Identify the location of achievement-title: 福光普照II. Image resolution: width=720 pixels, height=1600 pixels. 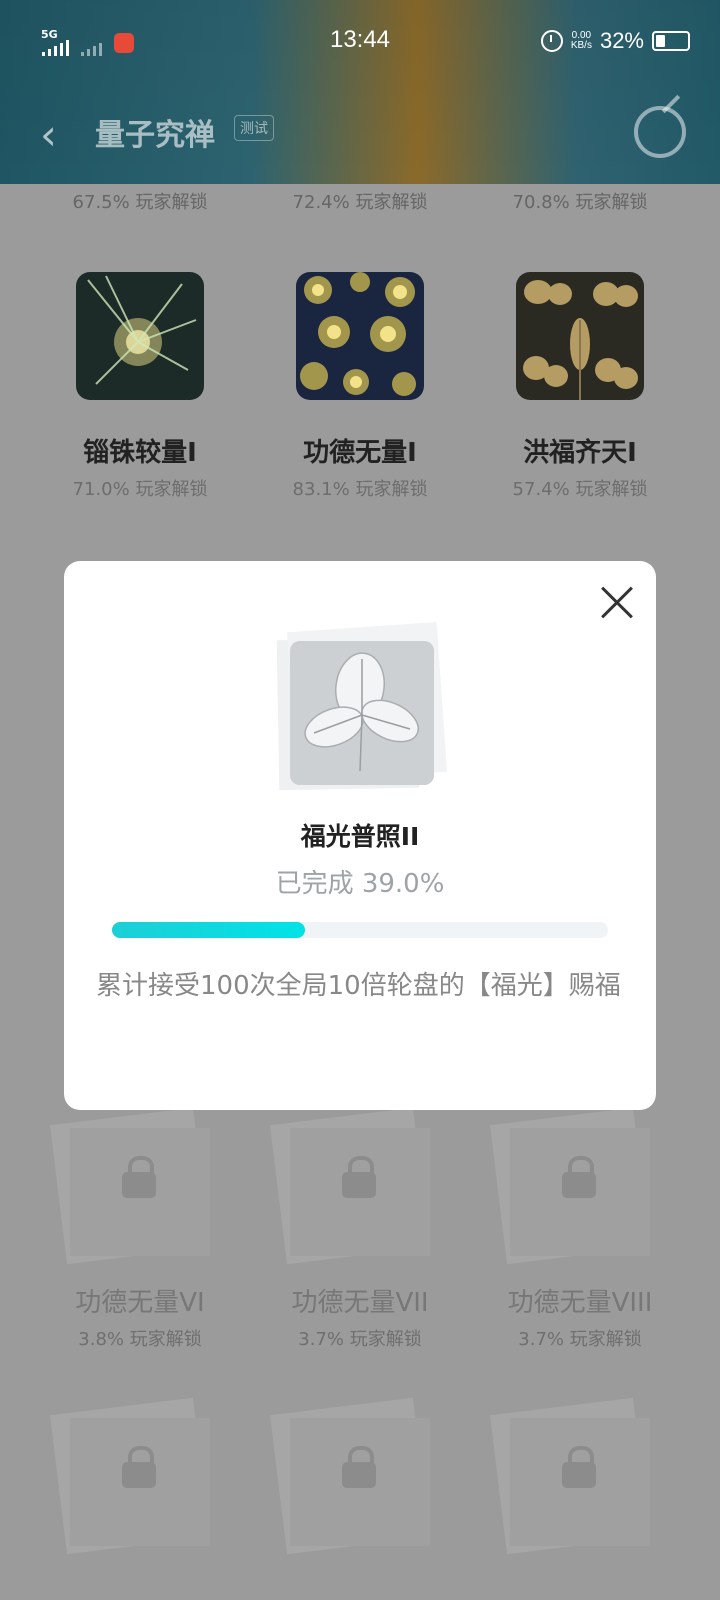
(360, 836).